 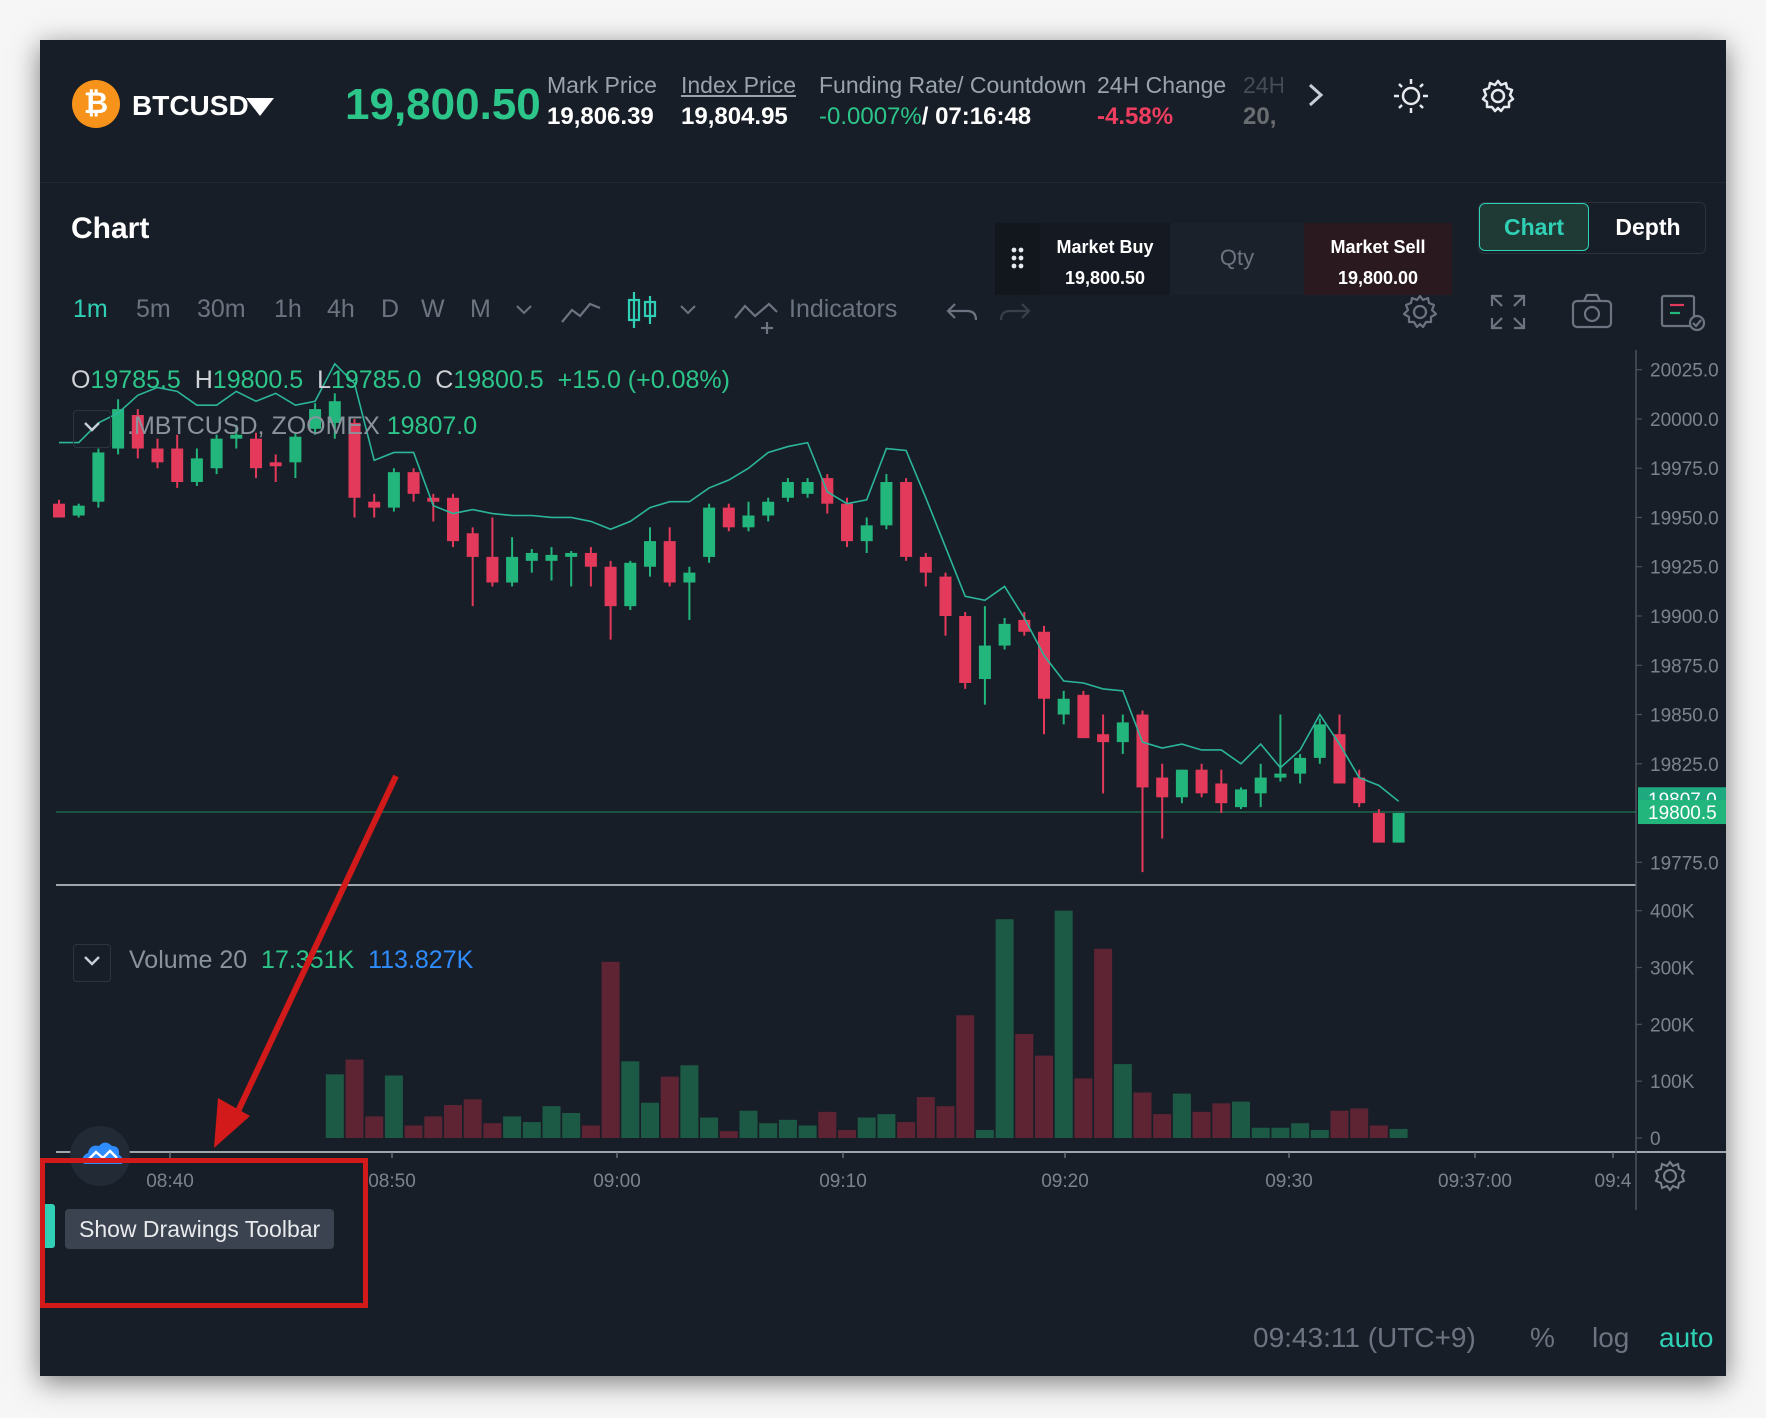 What do you see at coordinates (1592, 312) in the screenshot?
I see `camera-icon` at bounding box center [1592, 312].